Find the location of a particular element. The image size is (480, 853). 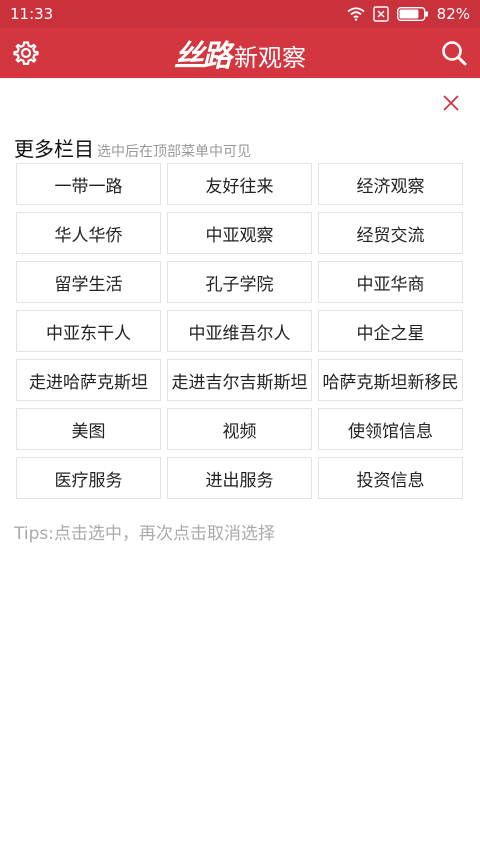

column-item: 走进哈萨克斯坦 is located at coordinates (88, 380).